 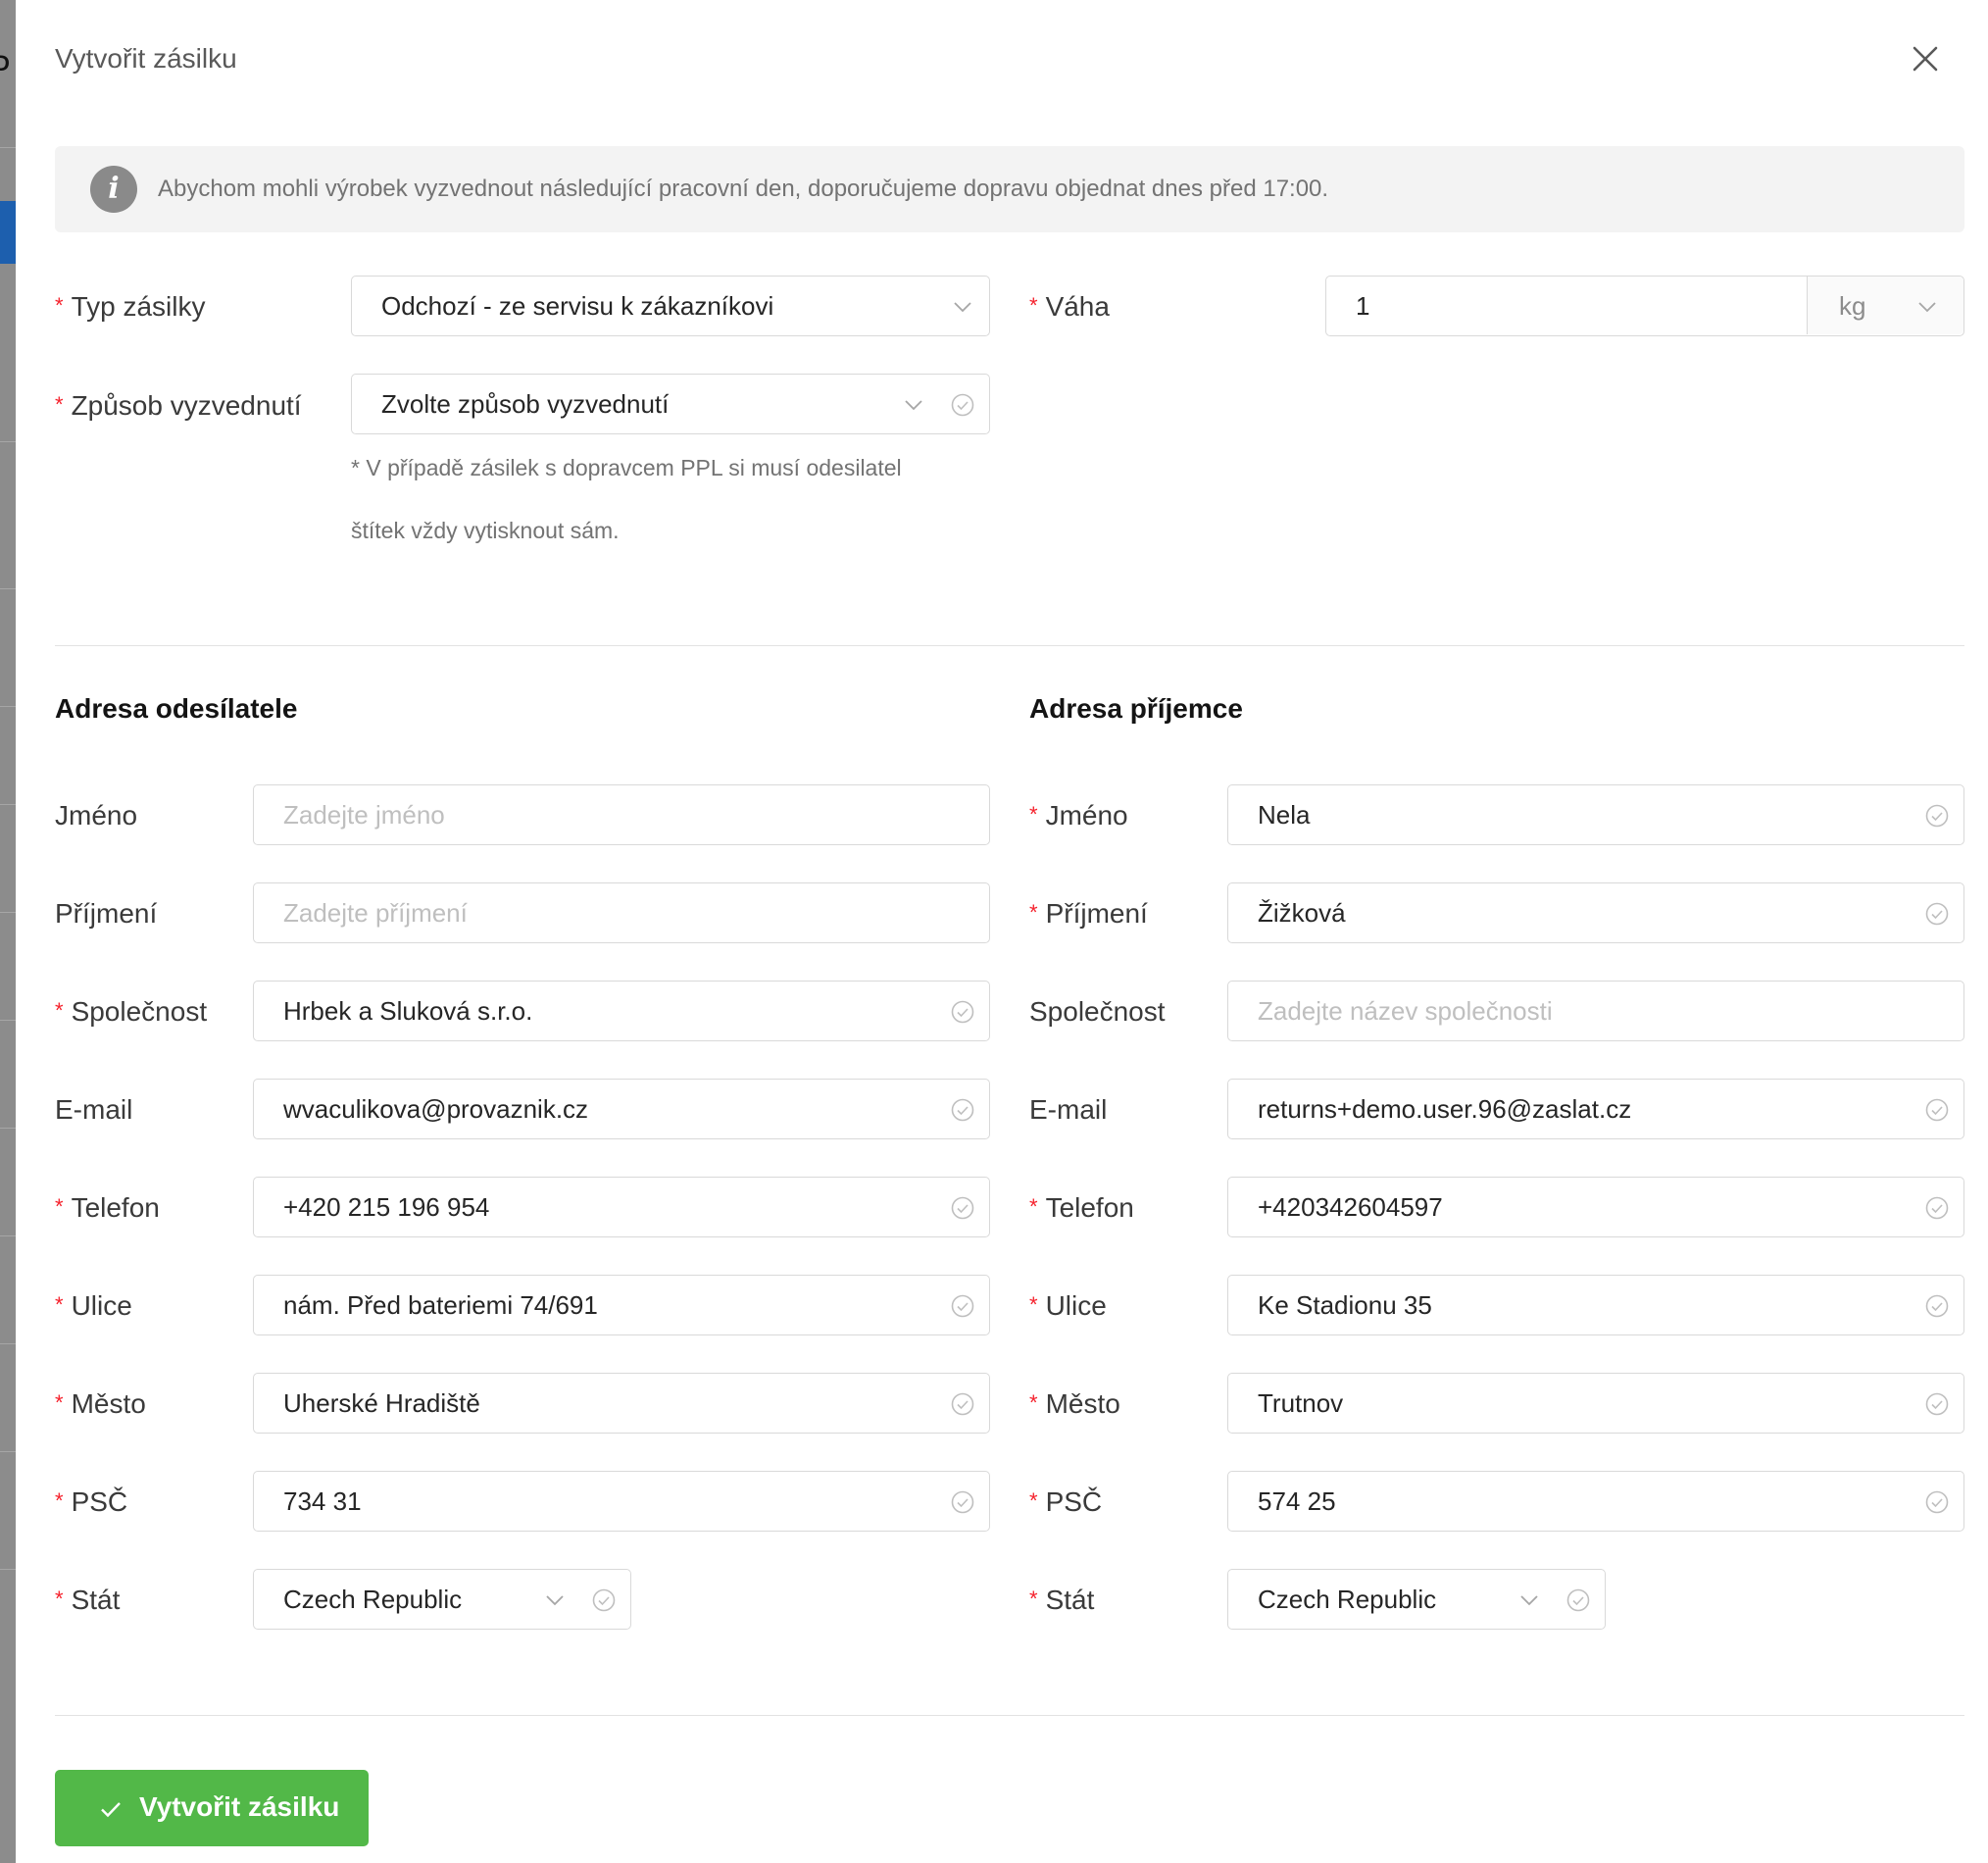 I want to click on pickup-method-label-text: Způsob vyzvednutí, so click(x=186, y=406).